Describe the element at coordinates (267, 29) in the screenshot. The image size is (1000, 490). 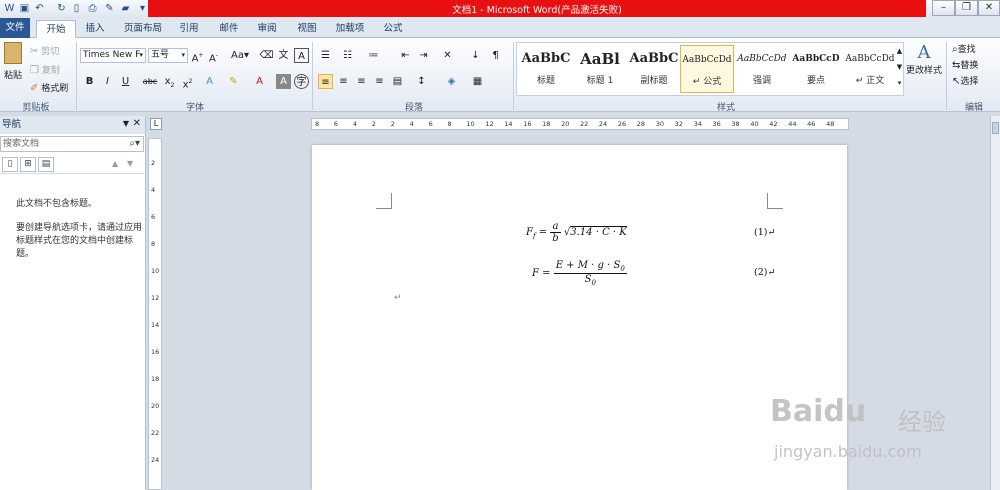
I see `tab-review: 审阅` at that location.